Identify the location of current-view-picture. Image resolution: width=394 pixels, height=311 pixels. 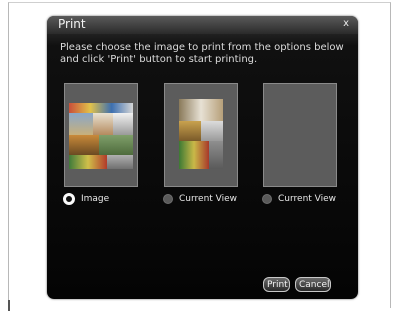
(201, 134).